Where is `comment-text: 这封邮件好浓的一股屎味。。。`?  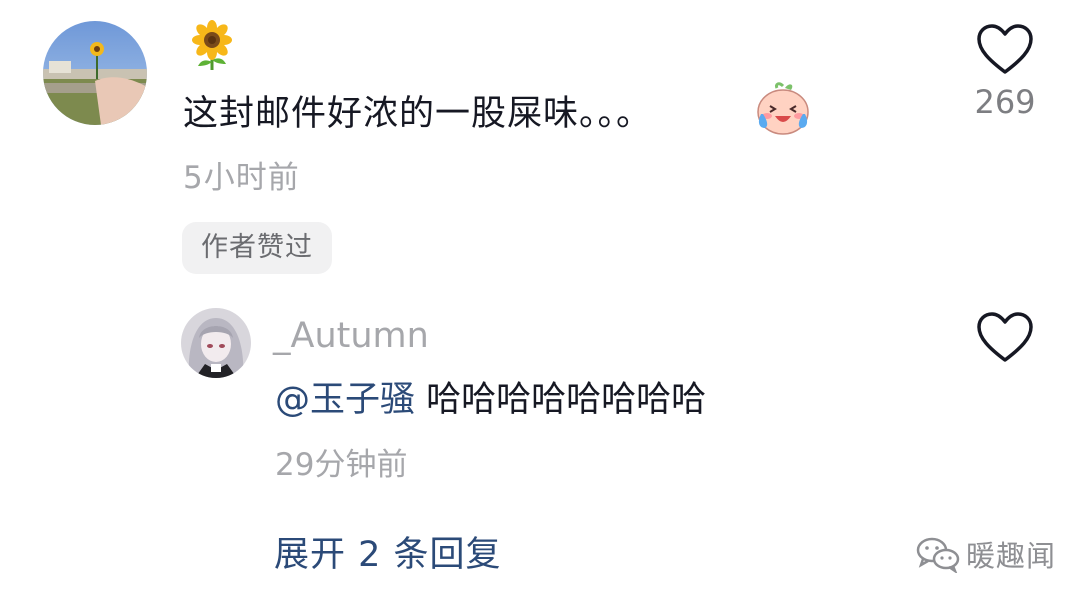 comment-text: 这封邮件好浓的一股屎味。。。 is located at coordinates (418, 114).